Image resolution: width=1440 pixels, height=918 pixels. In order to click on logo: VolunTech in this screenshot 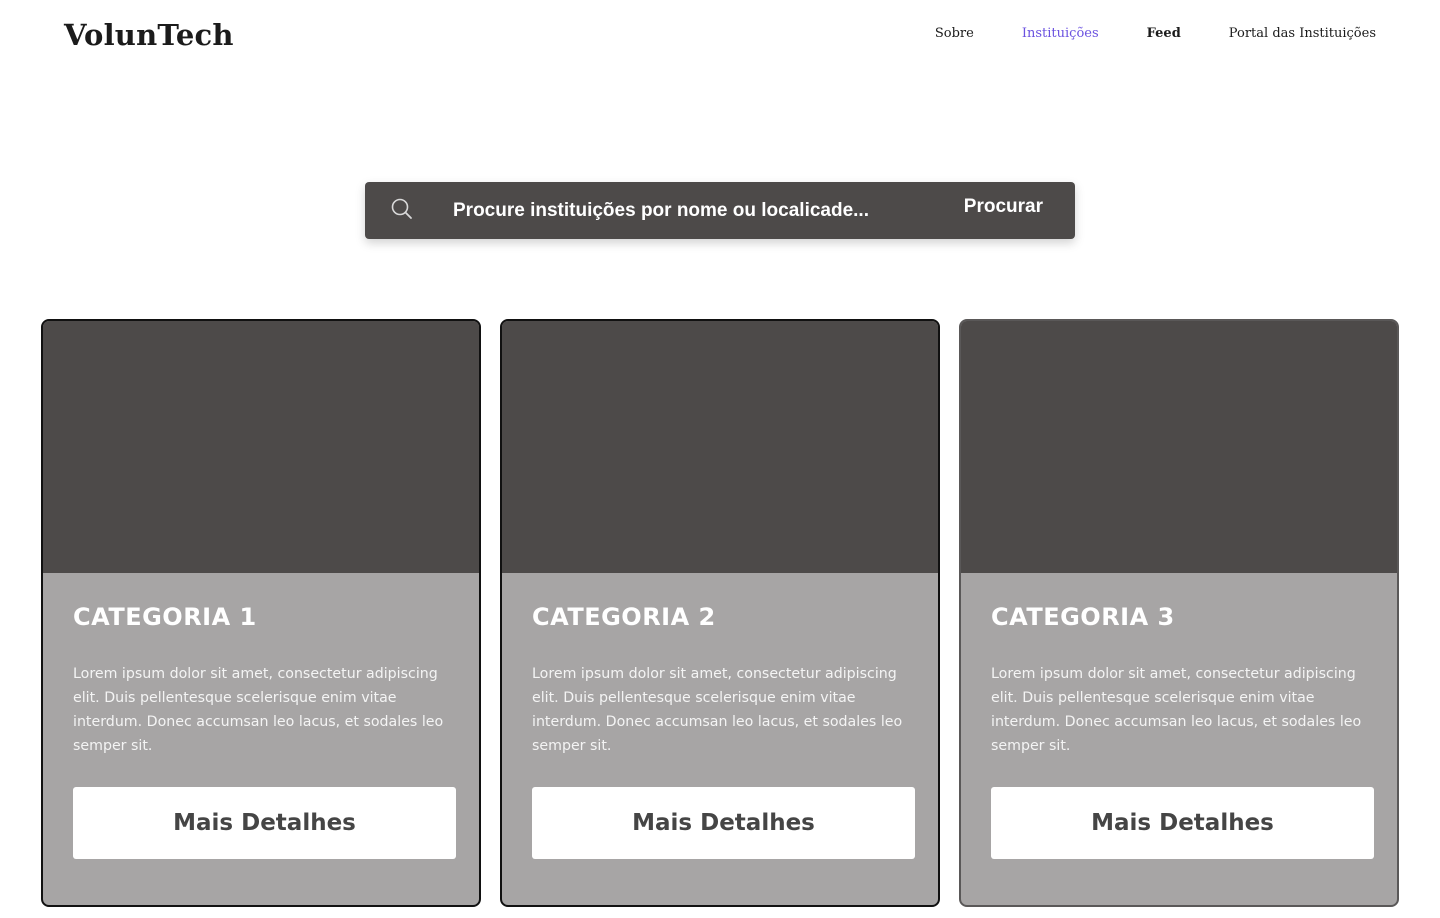, I will do `click(149, 35)`.